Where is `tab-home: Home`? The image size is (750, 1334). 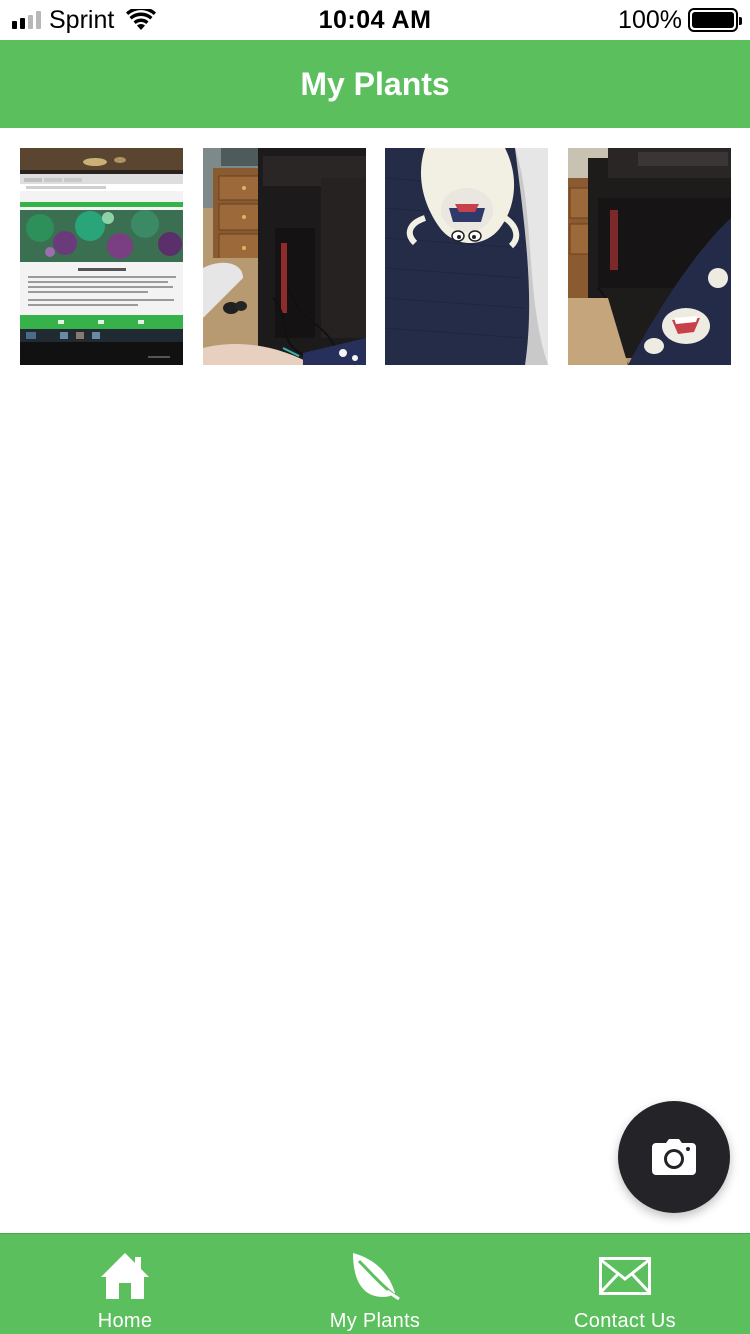
tab-home: Home is located at coordinates (125, 1284).